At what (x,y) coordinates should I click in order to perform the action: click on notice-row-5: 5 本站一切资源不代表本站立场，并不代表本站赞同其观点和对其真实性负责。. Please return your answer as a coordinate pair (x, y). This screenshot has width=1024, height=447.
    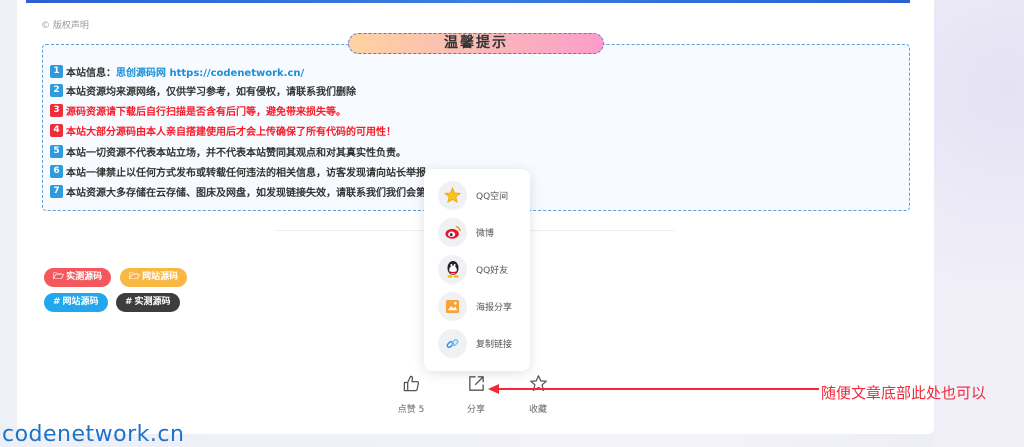
    Looking at the image, I should click on (228, 151).